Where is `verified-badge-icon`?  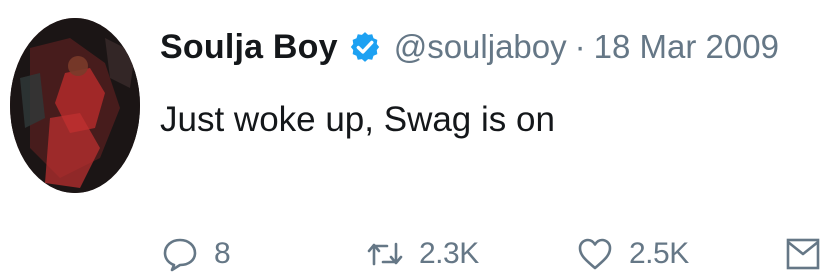 verified-badge-icon is located at coordinates (365, 47).